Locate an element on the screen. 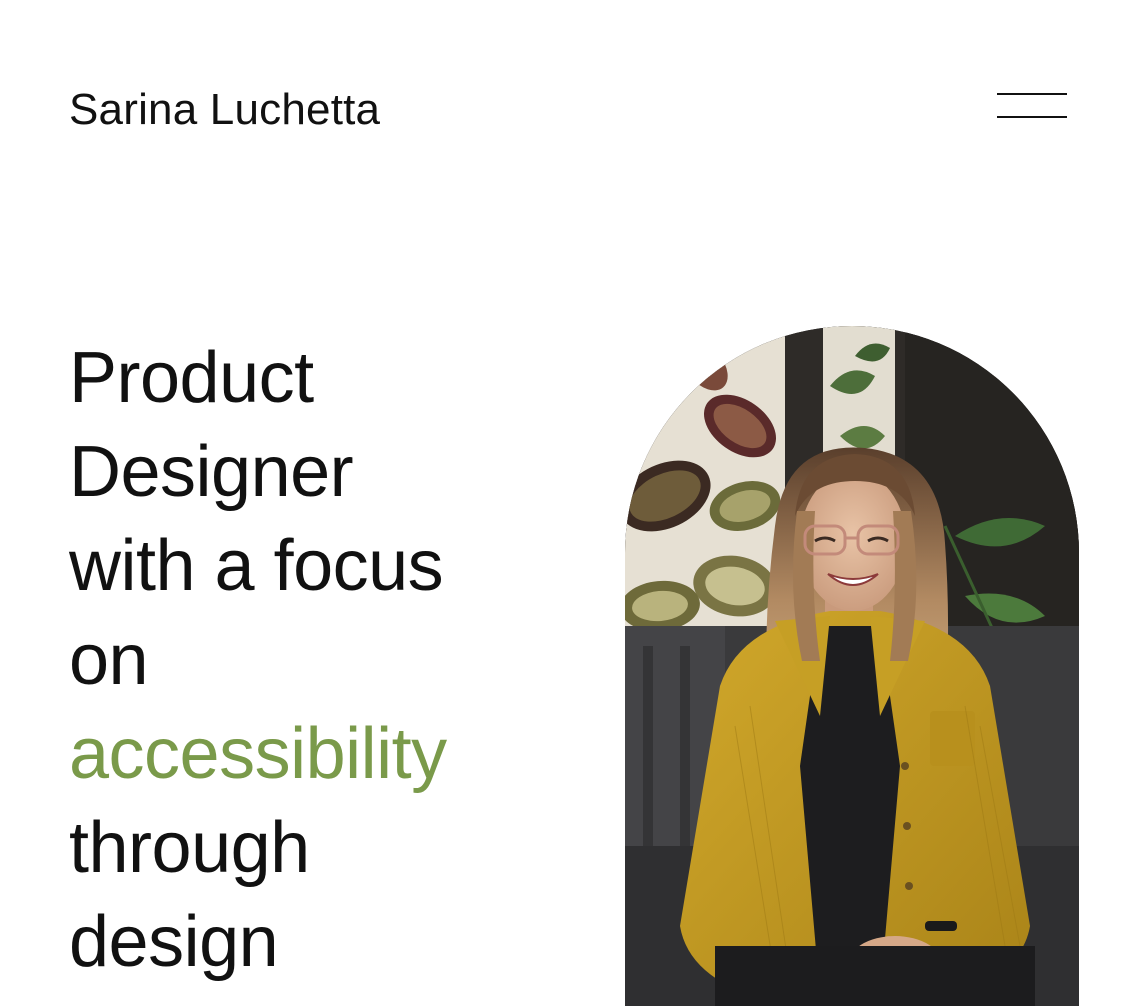 The image size is (1144, 1006). headline-line-4: on is located at coordinates (109, 660).